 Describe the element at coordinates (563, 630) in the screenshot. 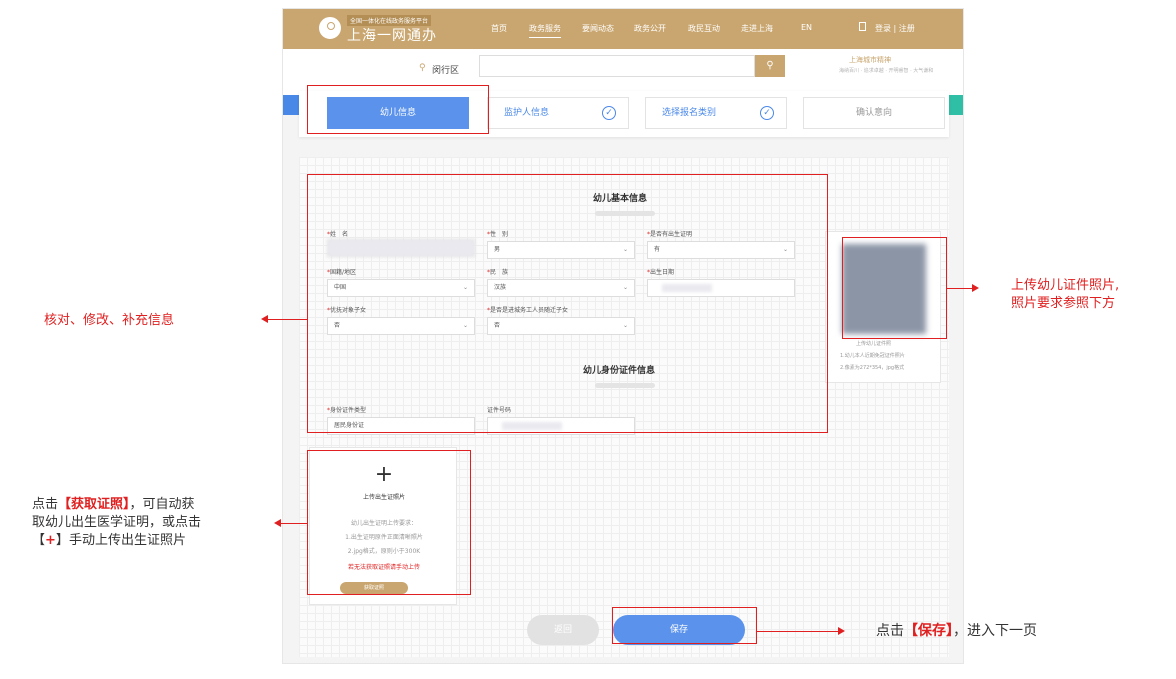

I see `back-button: 返回` at that location.